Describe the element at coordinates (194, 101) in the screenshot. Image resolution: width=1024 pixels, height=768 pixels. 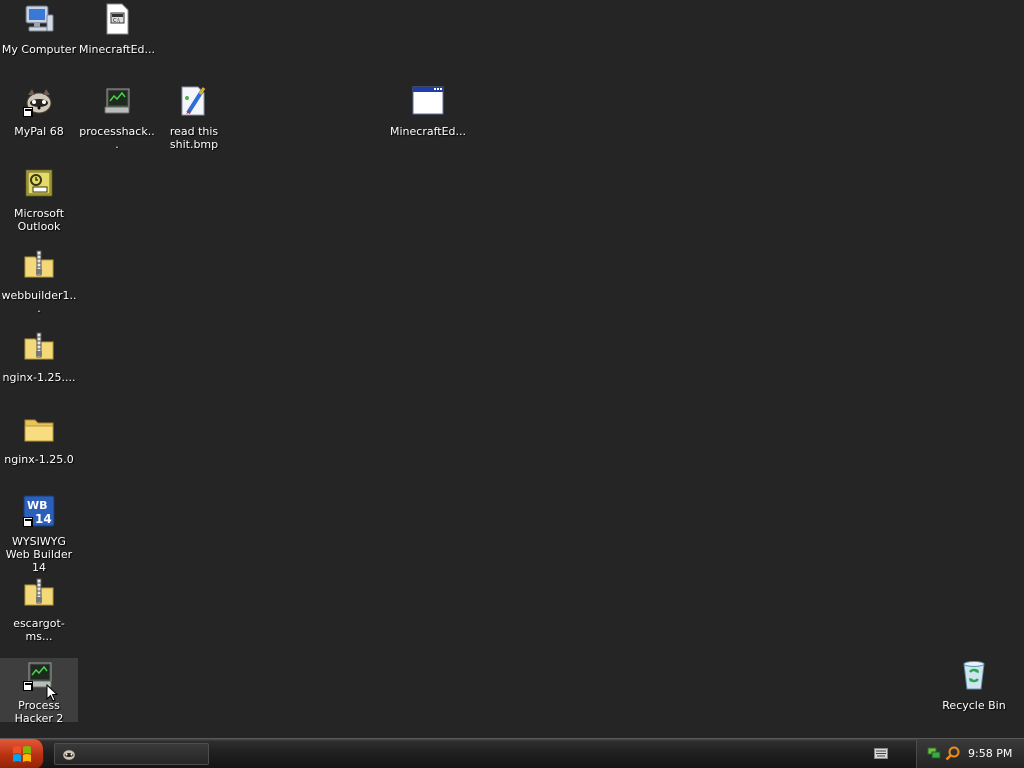
I see `paint-bitmap-icon` at that location.